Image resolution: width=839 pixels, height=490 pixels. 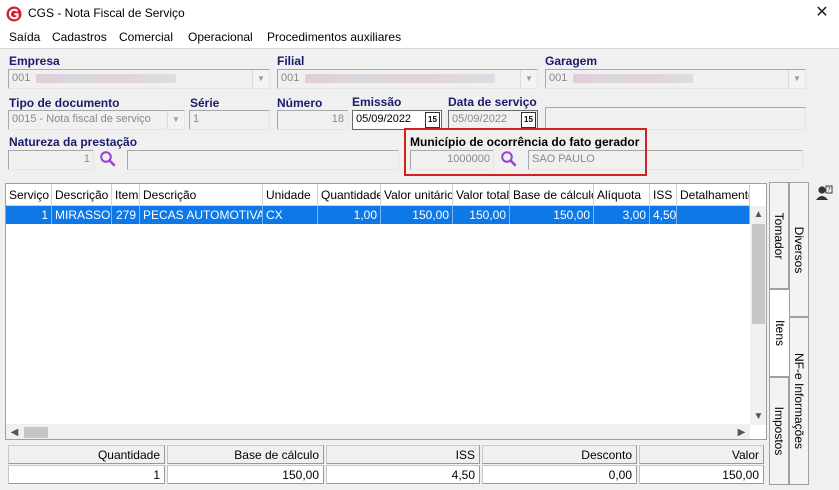 I want to click on numero-field: 18, so click(x=312, y=120).